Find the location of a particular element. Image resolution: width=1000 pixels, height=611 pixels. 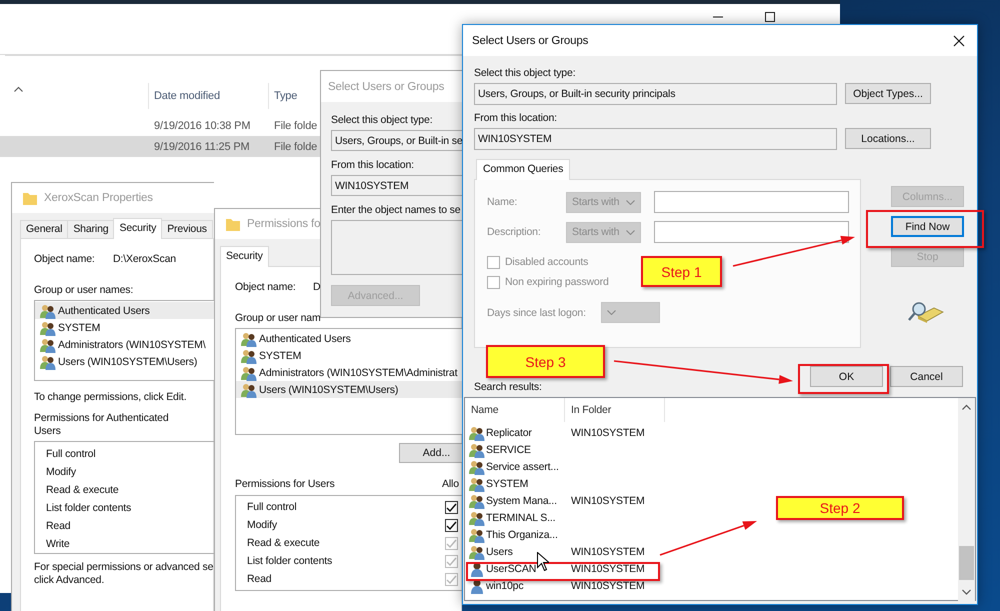

tab: Common Queries is located at coordinates (523, 169).